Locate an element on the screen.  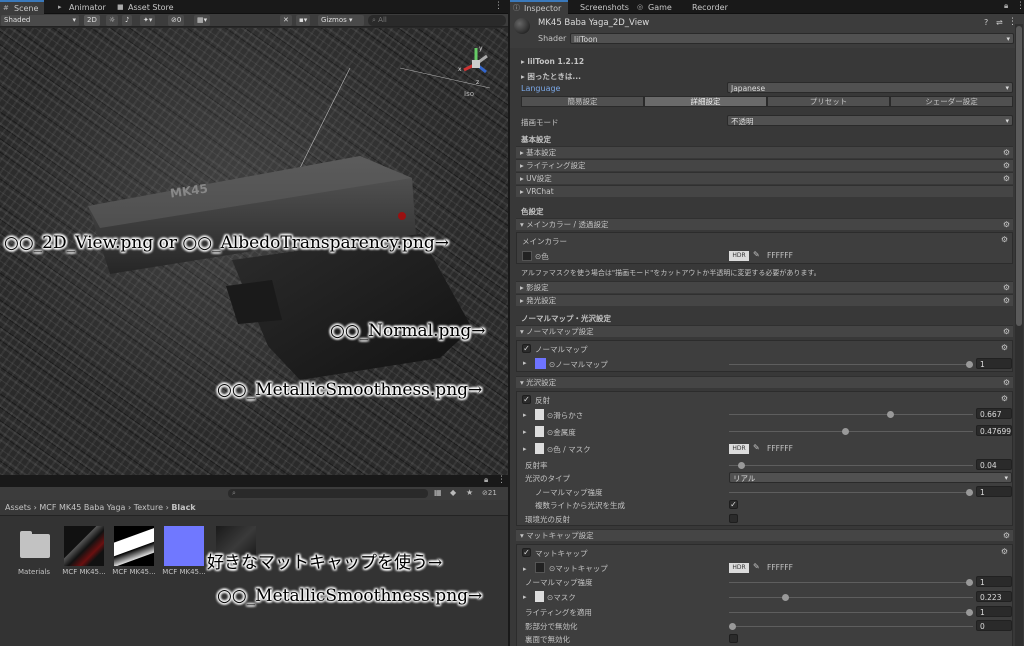
matcap-texture-slot is located at coordinates (540, 567).